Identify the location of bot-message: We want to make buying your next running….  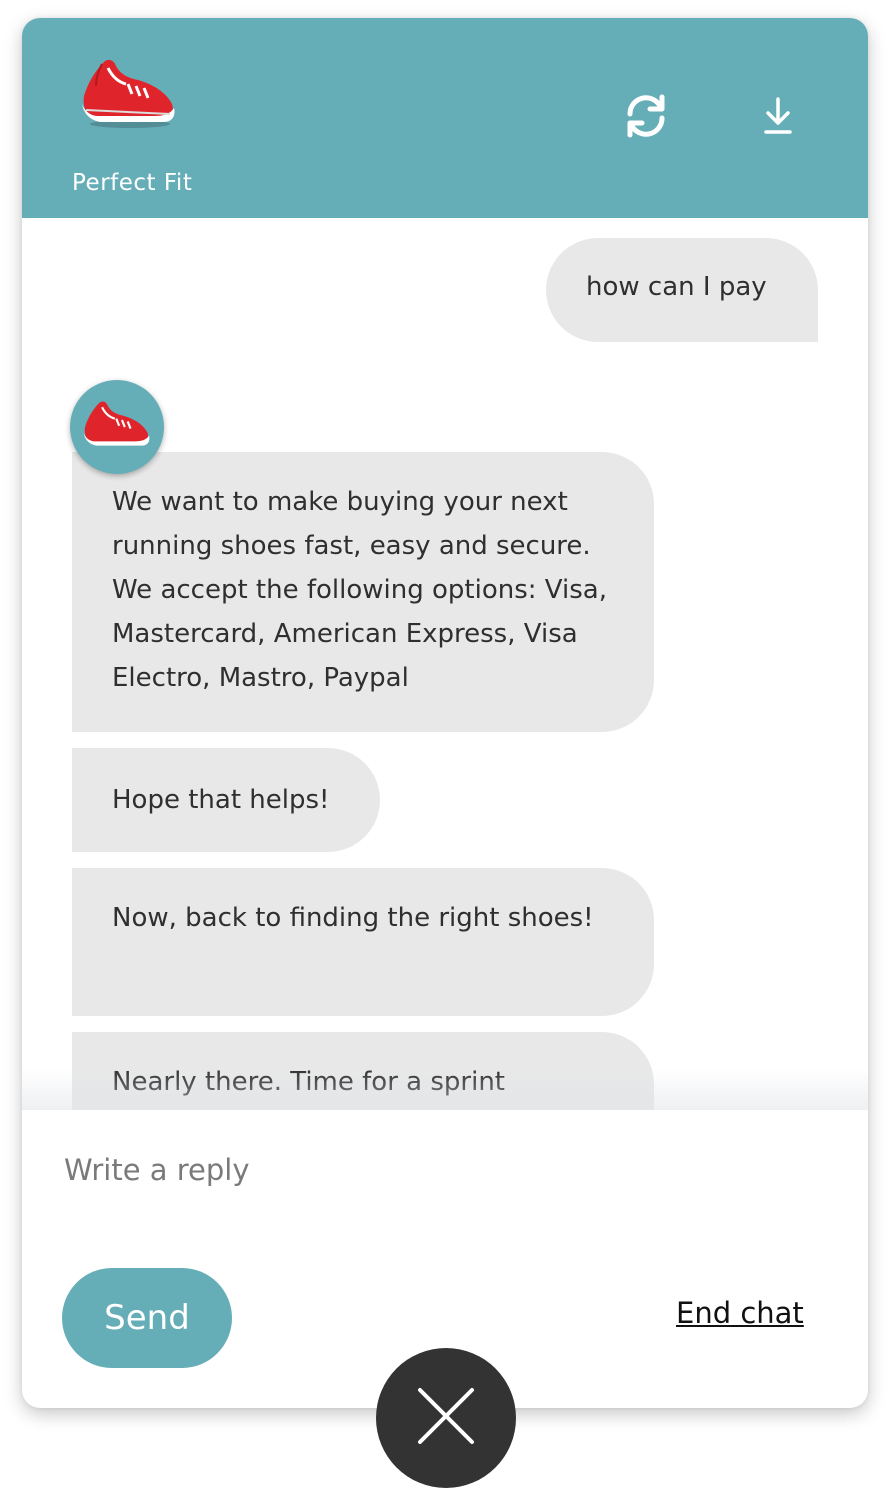
(363, 592).